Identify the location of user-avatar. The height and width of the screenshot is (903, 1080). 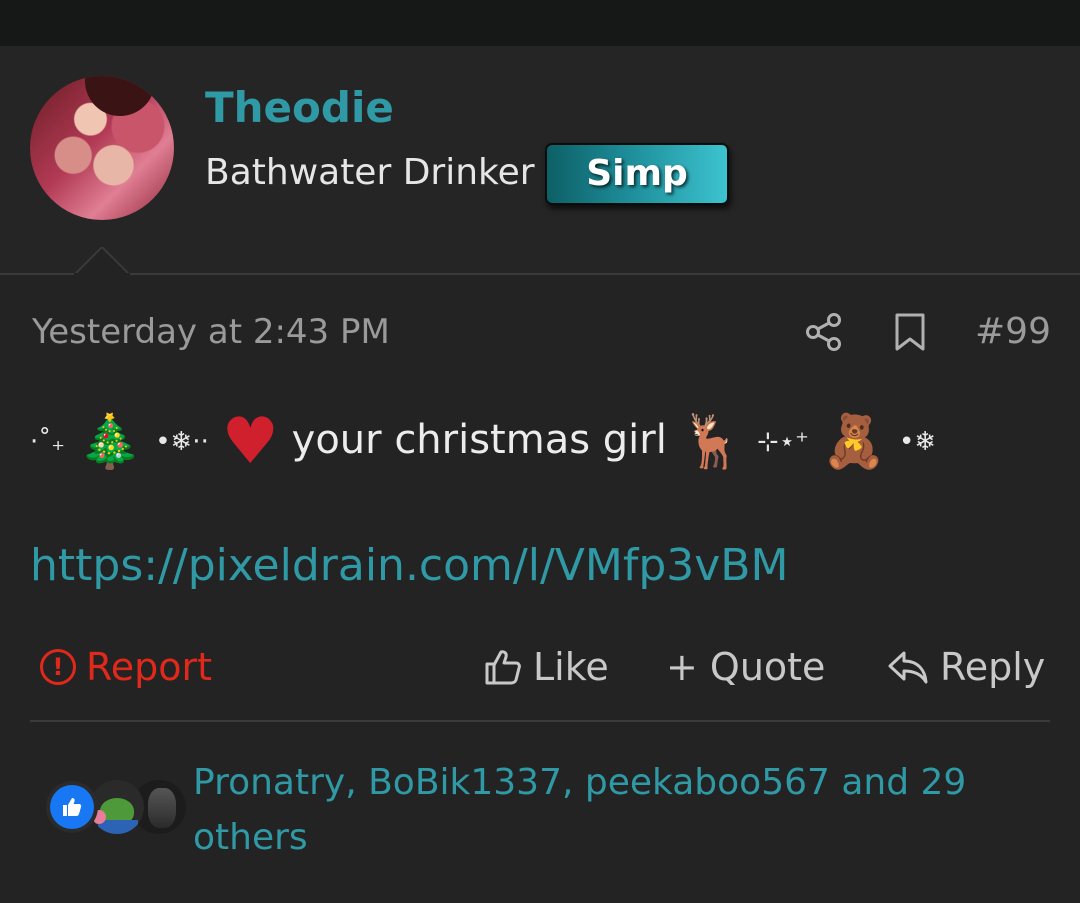
(102, 148).